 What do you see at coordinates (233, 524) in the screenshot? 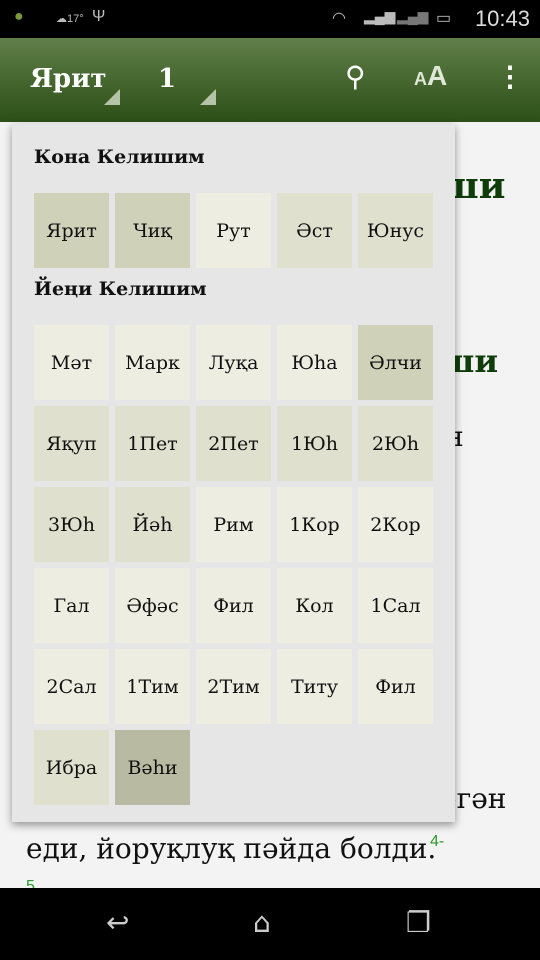
I see `book-button: Рим` at bounding box center [233, 524].